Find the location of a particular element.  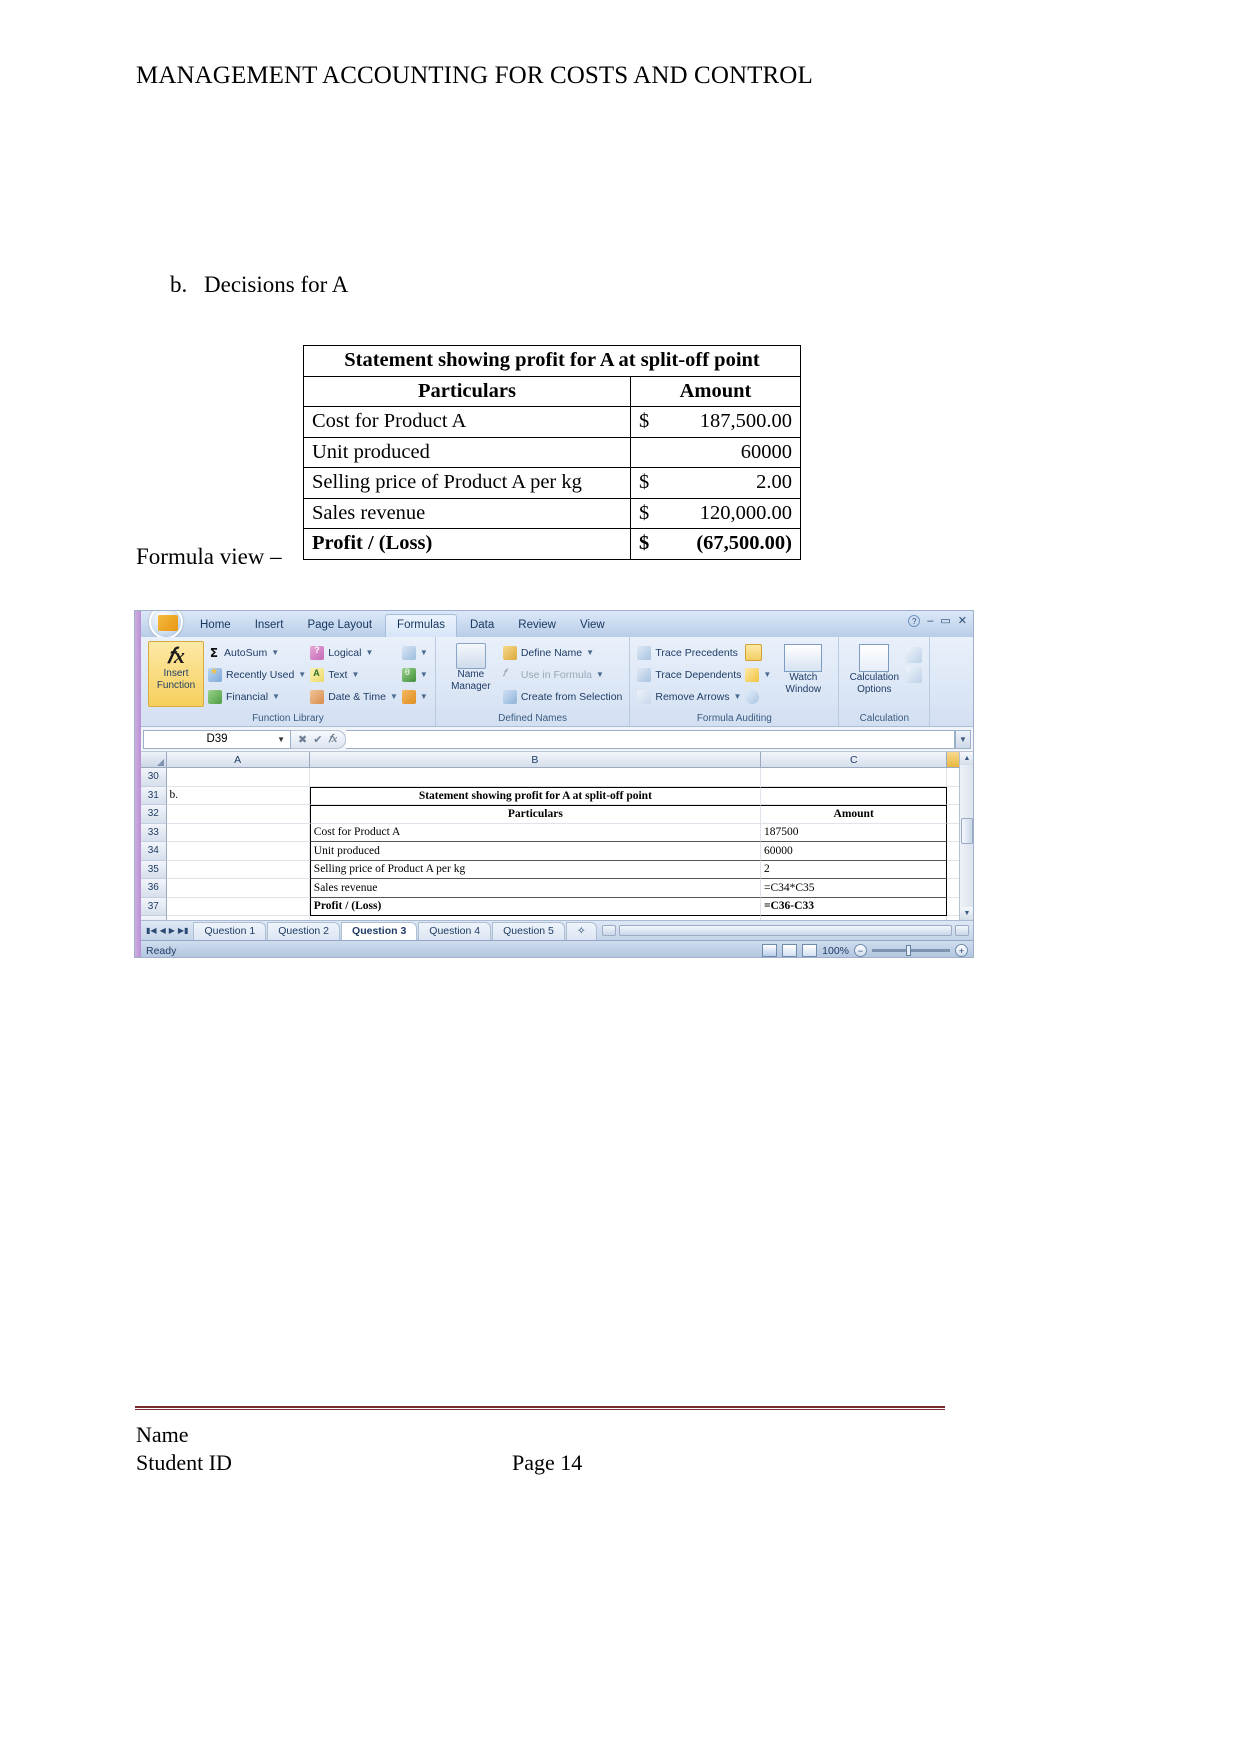

row-header: 33 is located at coordinates (154, 832).